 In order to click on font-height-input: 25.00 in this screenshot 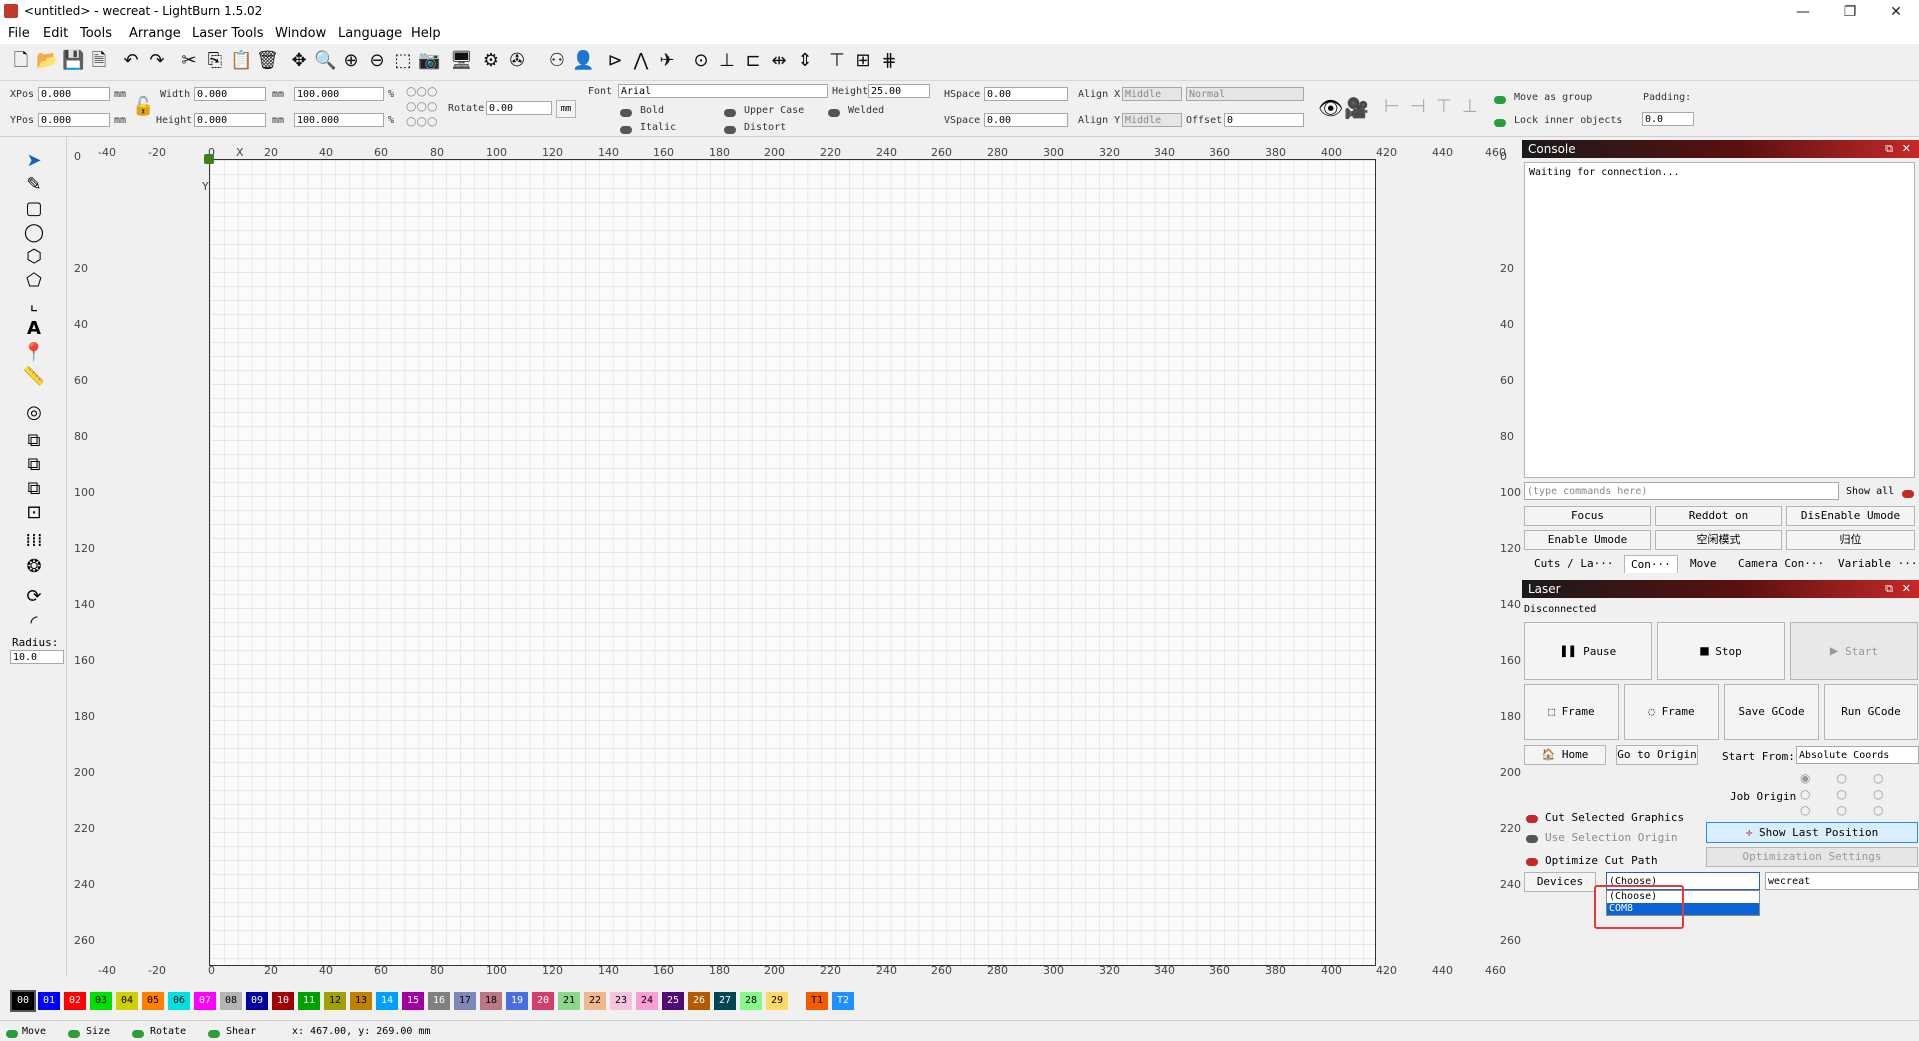, I will do `click(899, 91)`.